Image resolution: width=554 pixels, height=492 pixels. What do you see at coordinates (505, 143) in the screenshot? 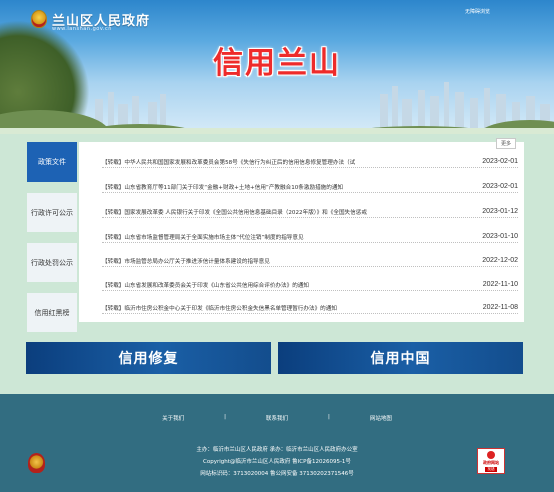
I see `more-button: 更多` at bounding box center [505, 143].